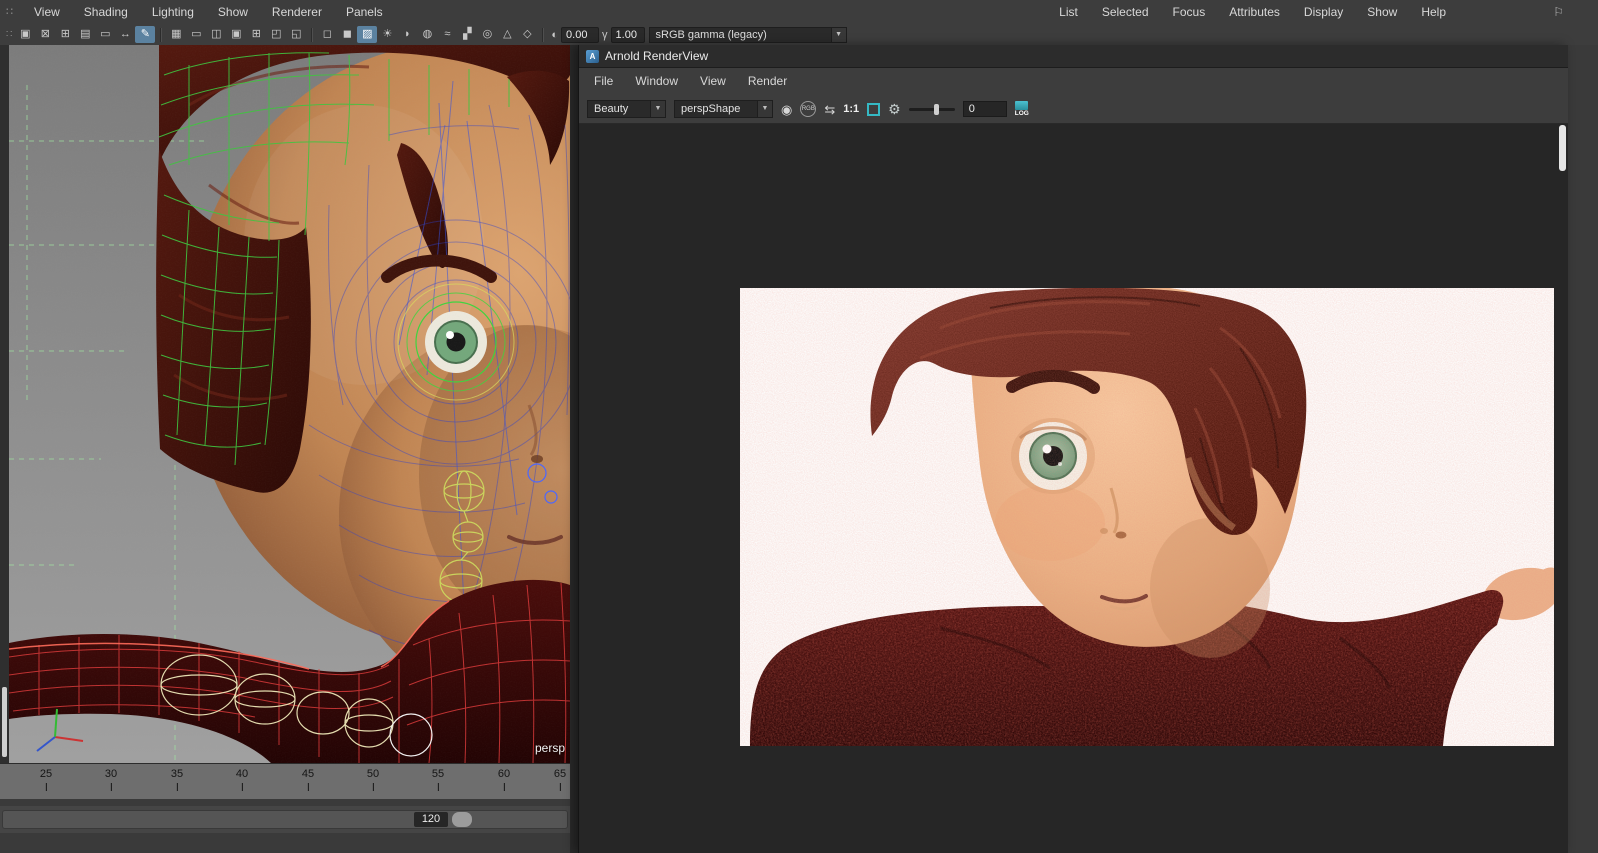 Image resolution: width=1598 pixels, height=853 pixels. What do you see at coordinates (25, 34) in the screenshot?
I see `select-camera-icon: ▣` at bounding box center [25, 34].